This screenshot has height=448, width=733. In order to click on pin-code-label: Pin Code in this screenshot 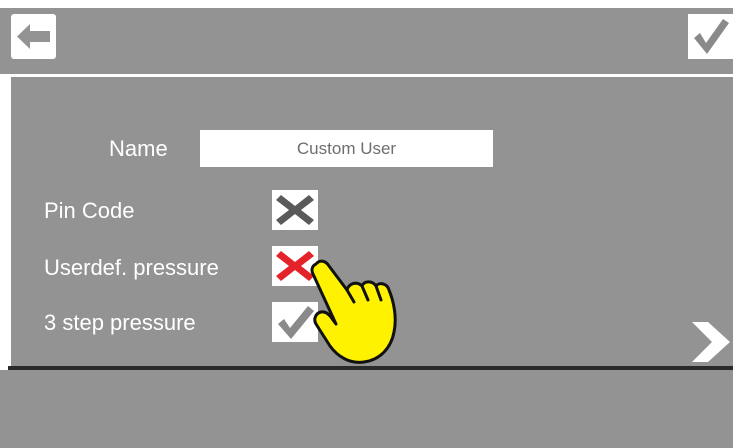, I will do `click(89, 210)`.